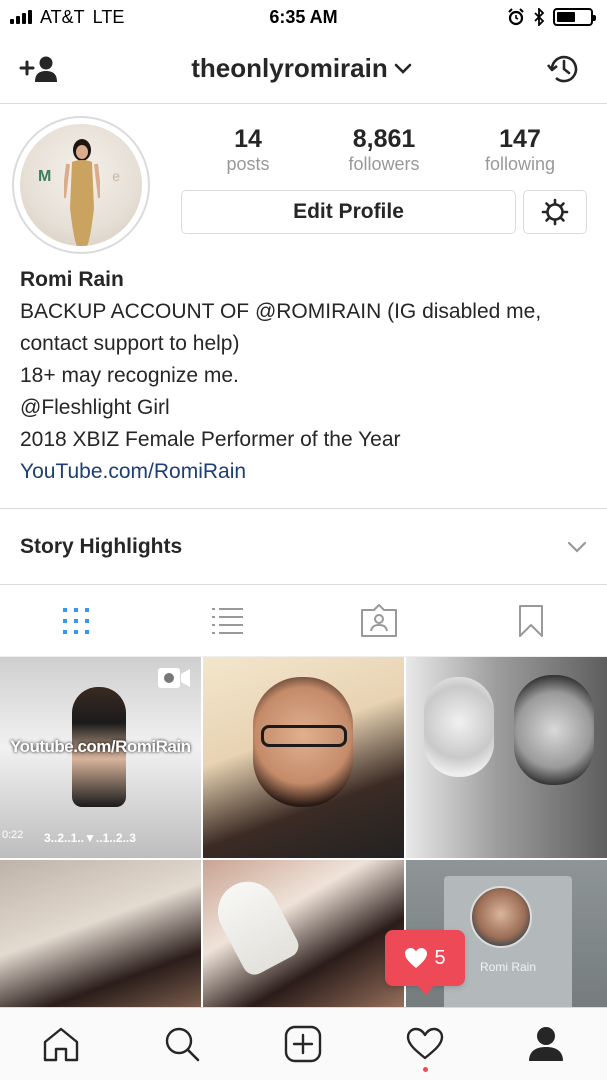 The height and width of the screenshot is (1080, 607). I want to click on add-person-icon, so click(38, 69).